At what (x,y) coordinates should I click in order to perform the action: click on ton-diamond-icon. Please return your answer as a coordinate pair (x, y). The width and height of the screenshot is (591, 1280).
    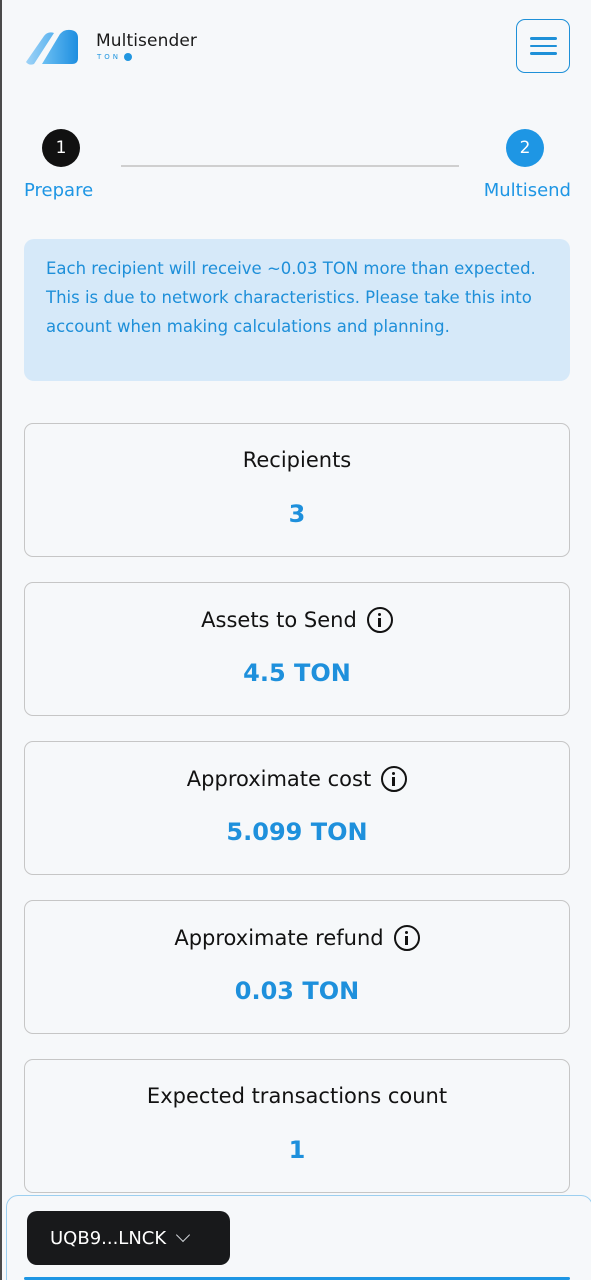
    Looking at the image, I should click on (128, 57).